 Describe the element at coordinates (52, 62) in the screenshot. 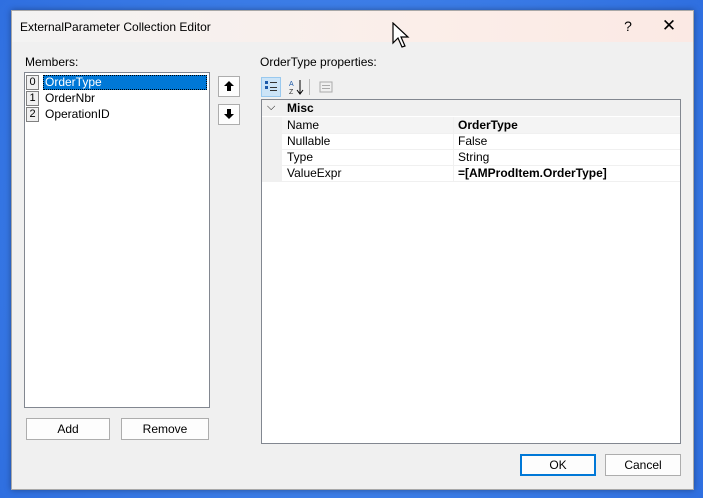

I see `members-label: Members:` at that location.